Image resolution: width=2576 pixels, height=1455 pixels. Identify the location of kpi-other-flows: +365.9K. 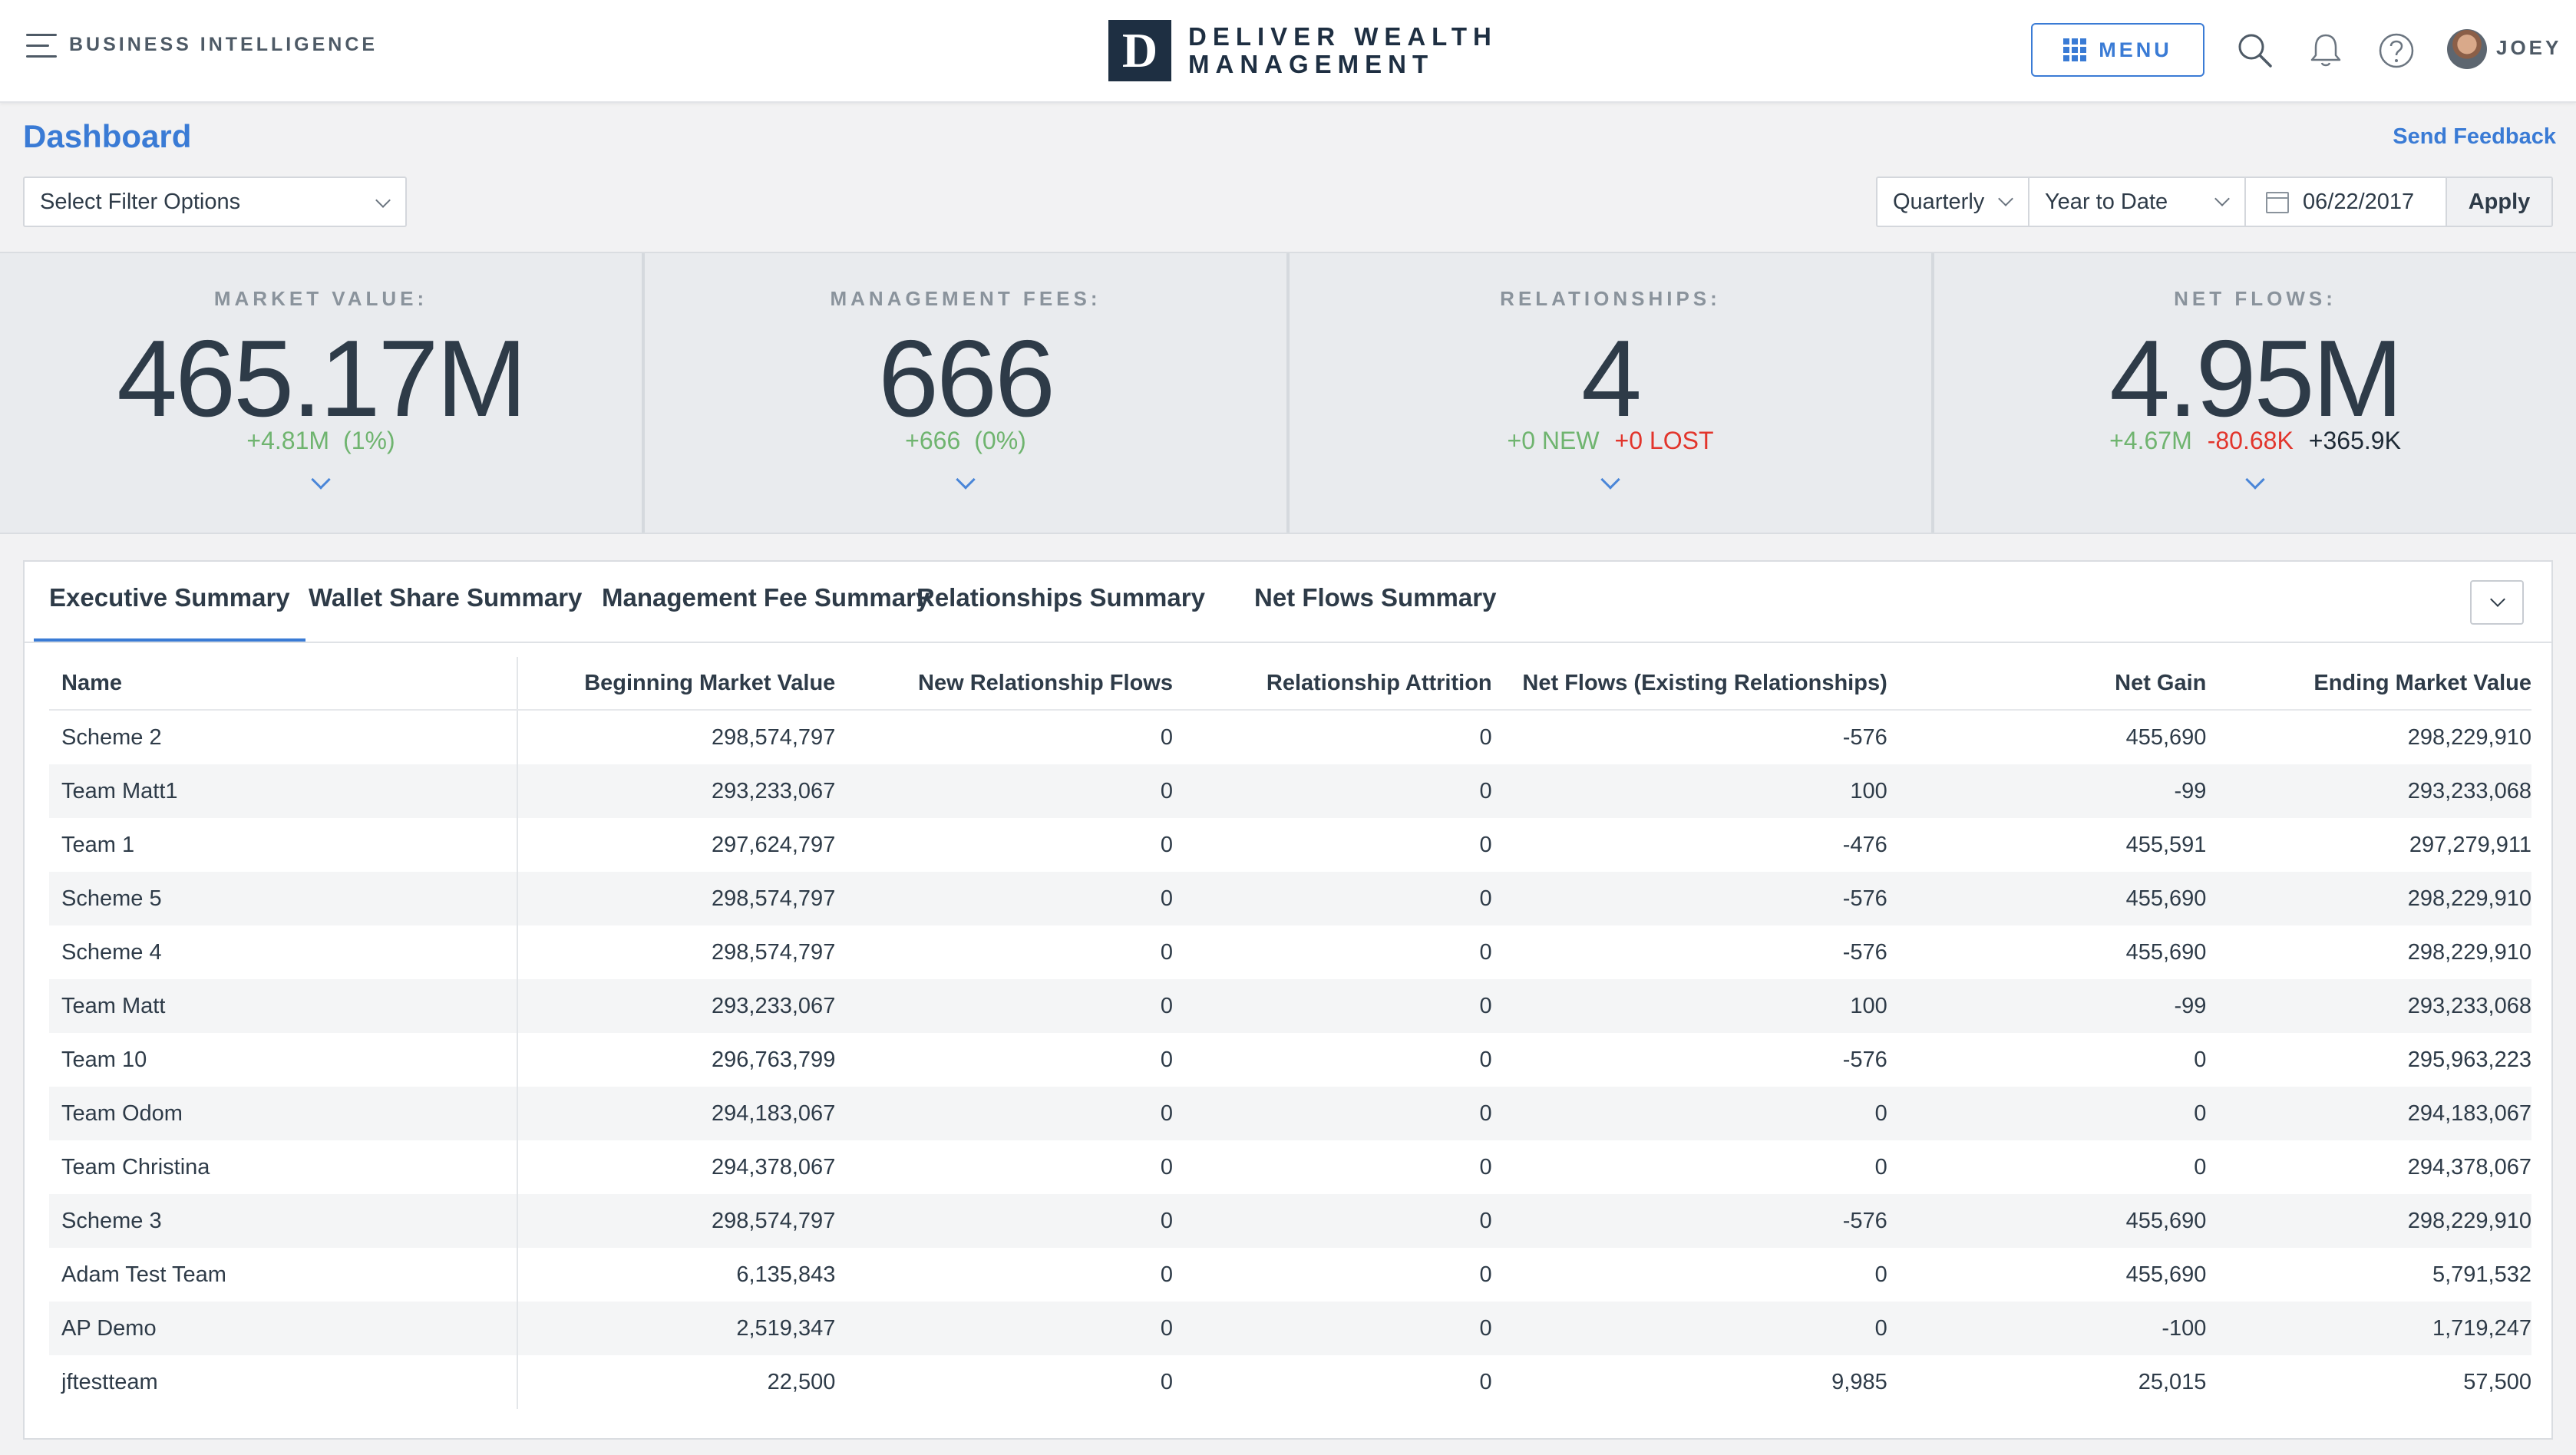
(2354, 440).